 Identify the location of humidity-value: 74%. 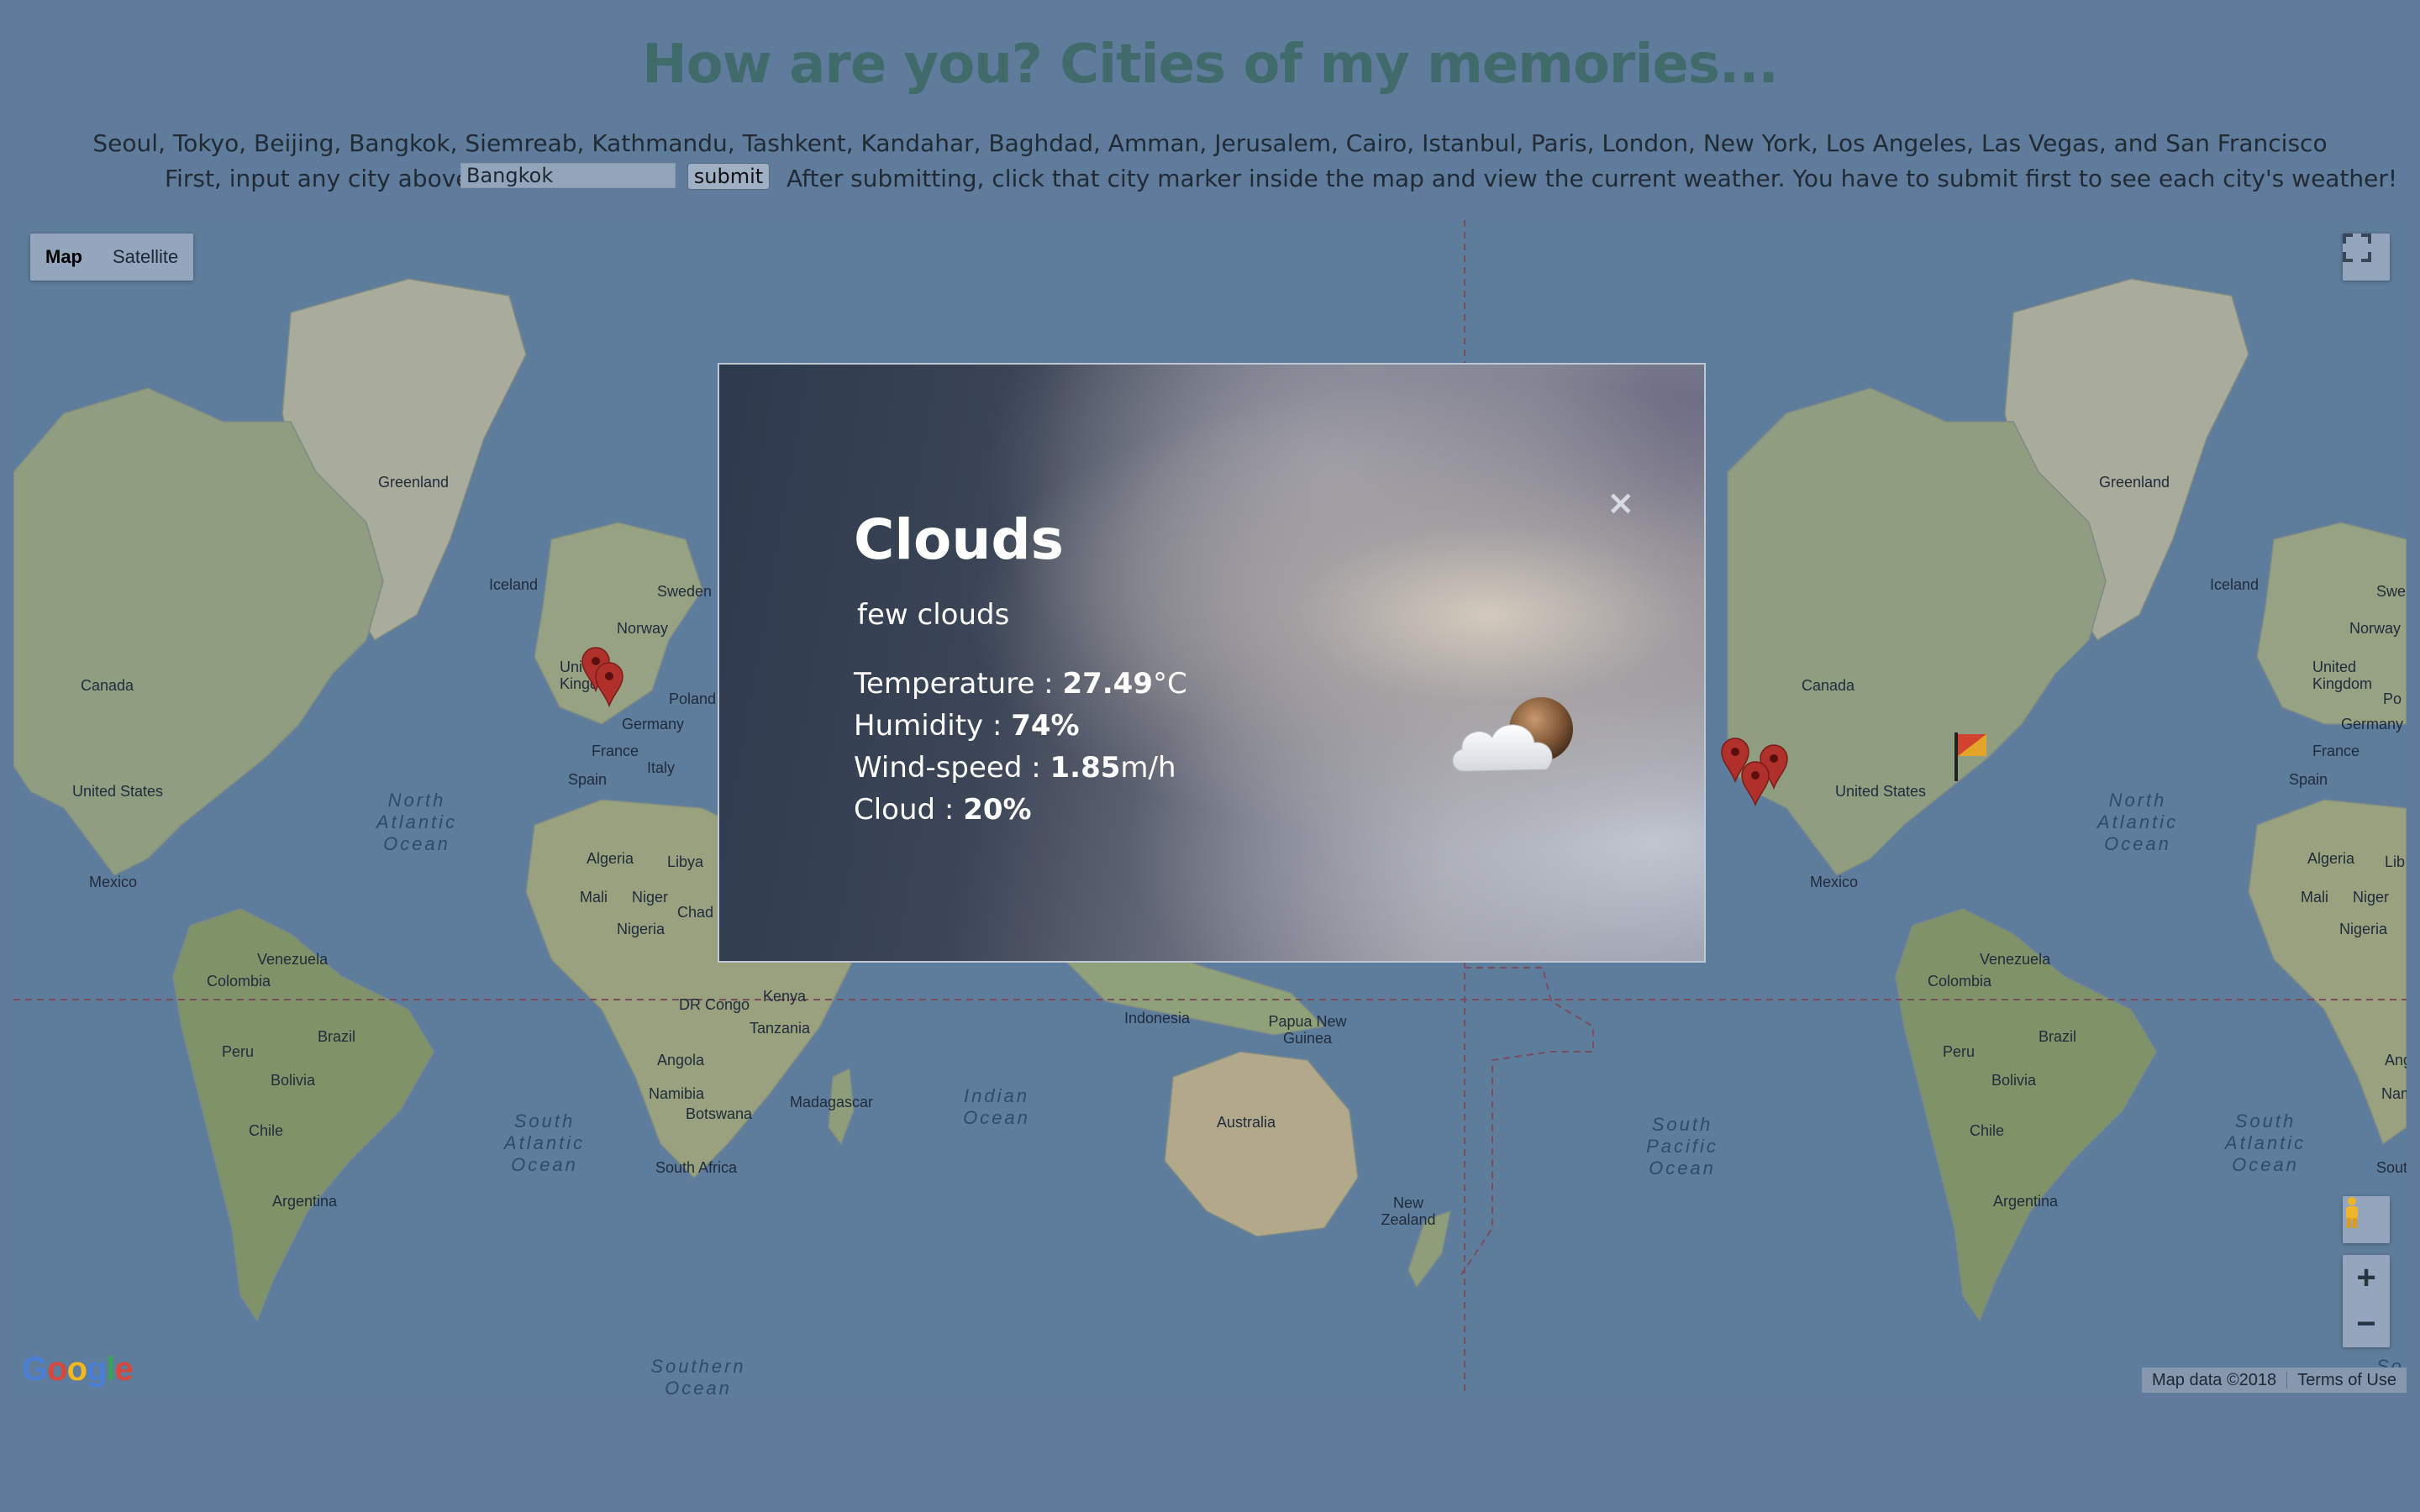
(1045, 726).